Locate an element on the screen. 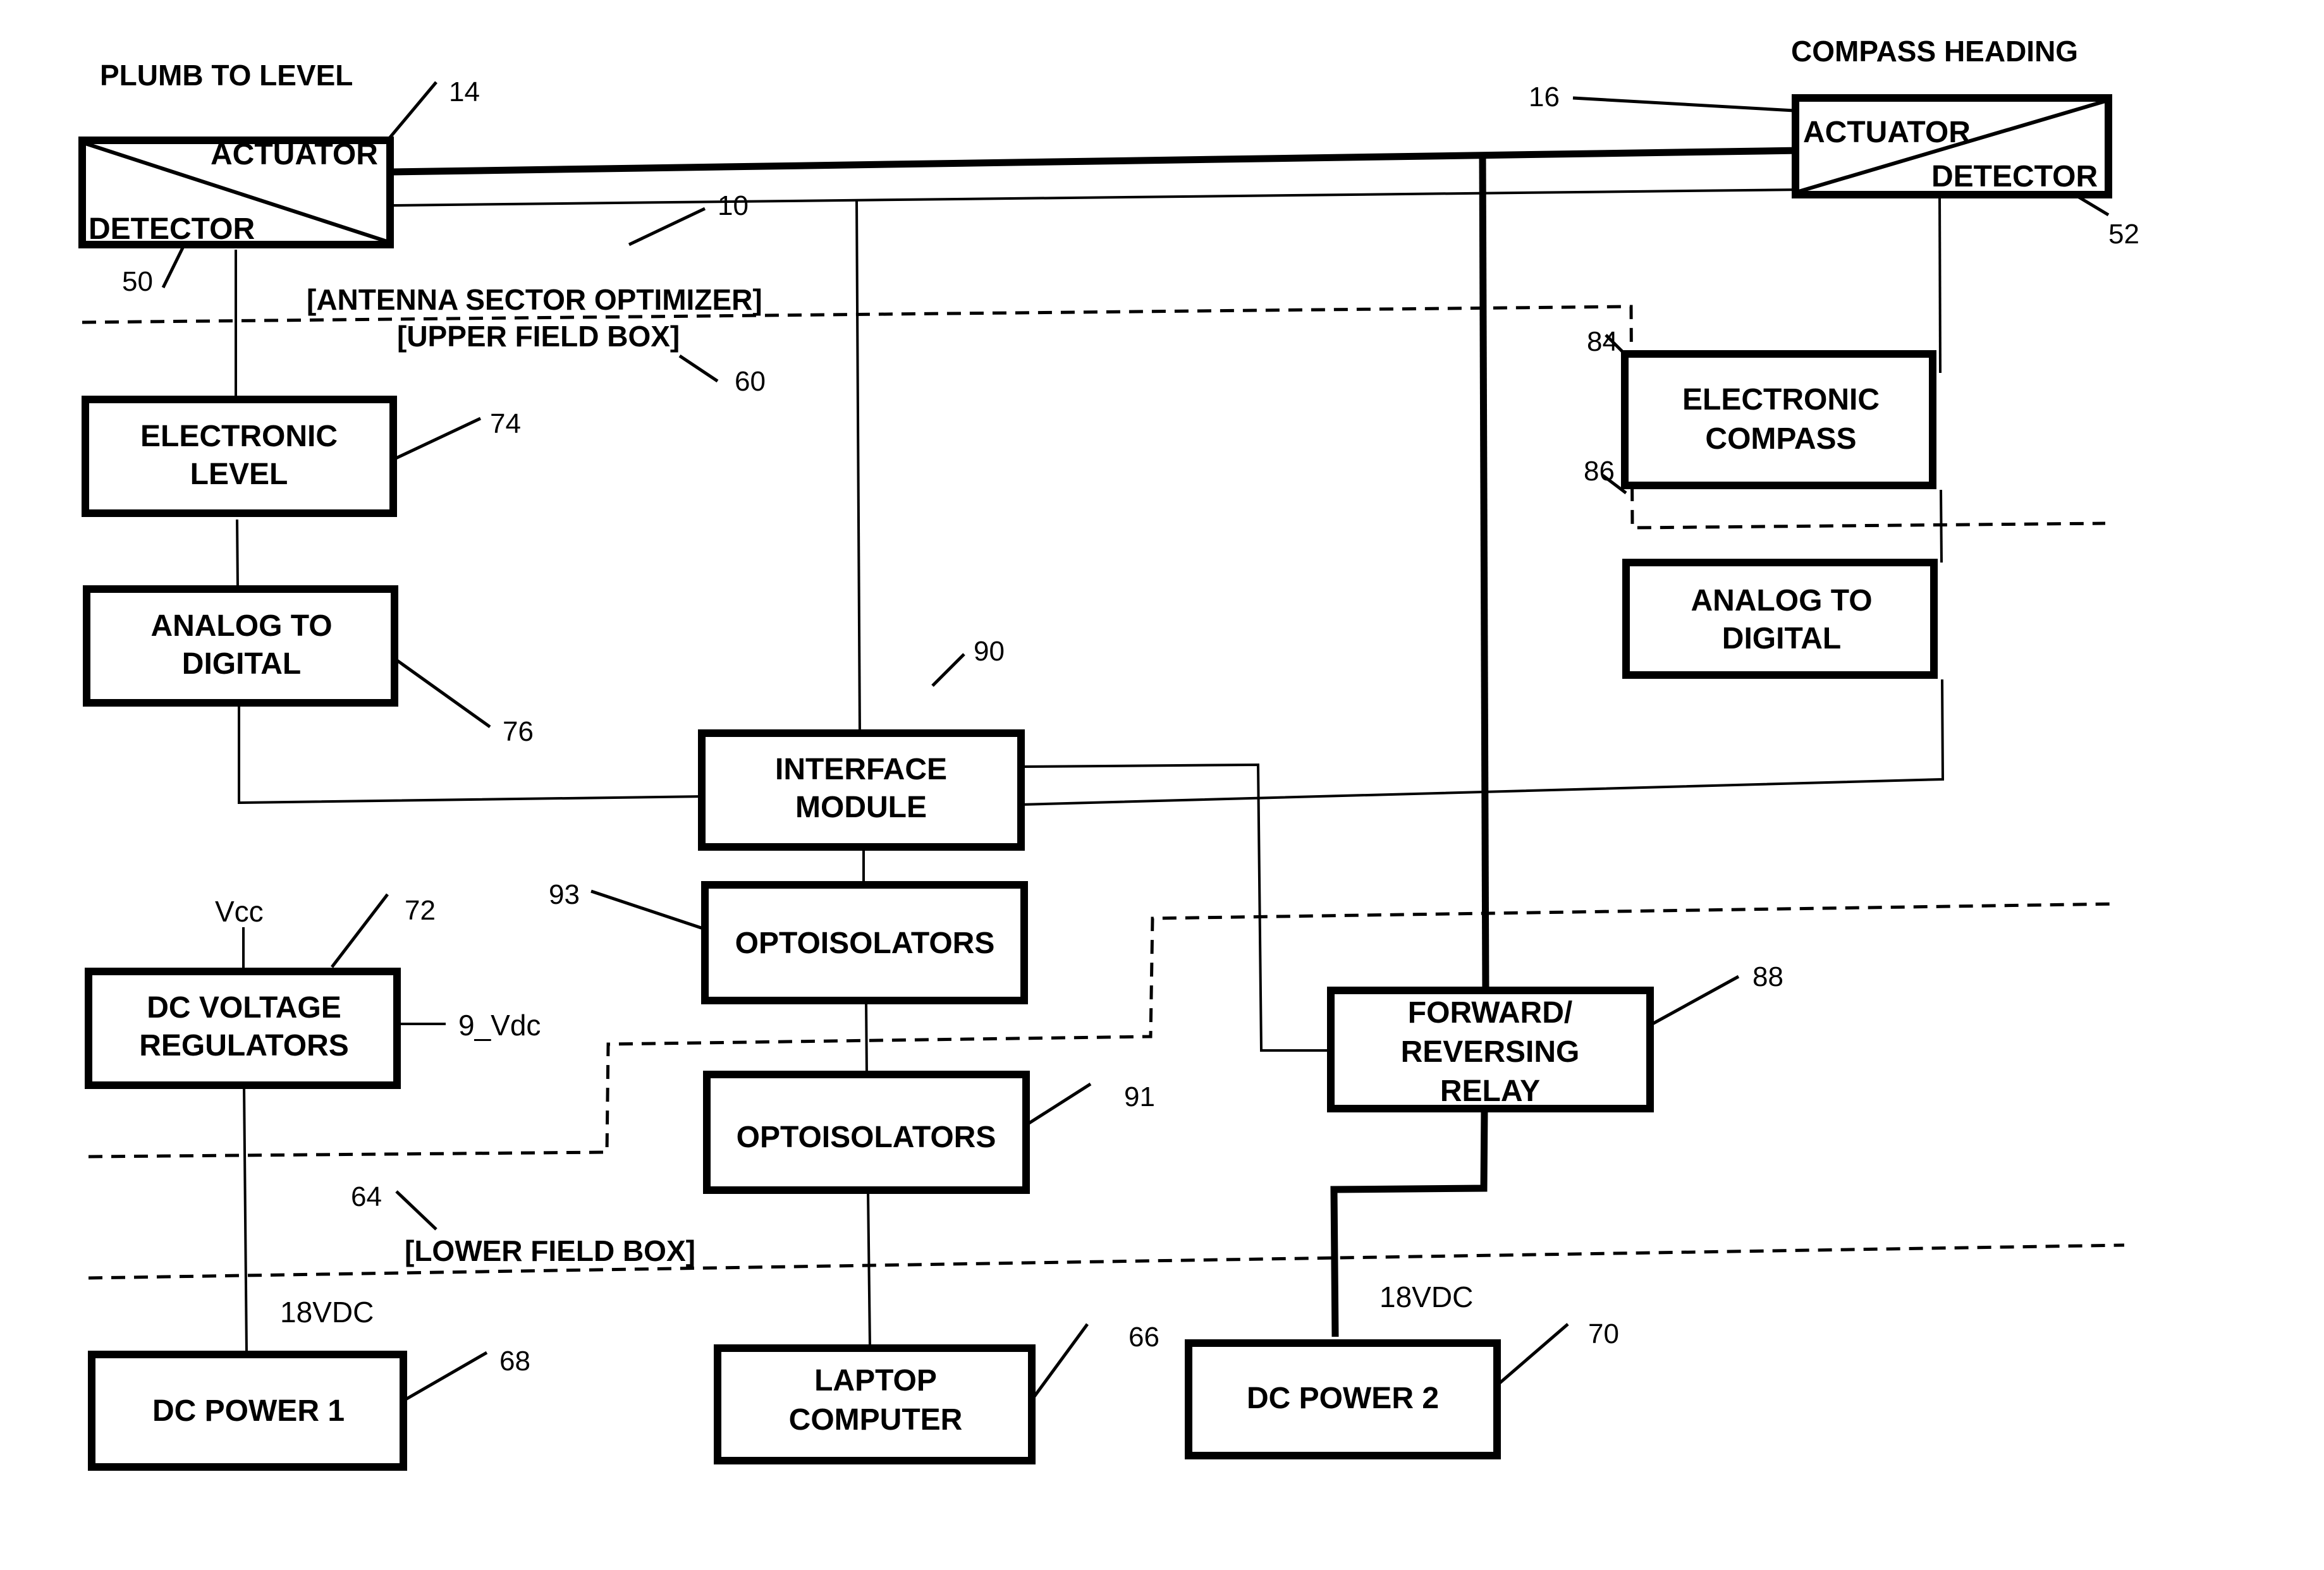 The height and width of the screenshot is (1570, 2324). ref-86: 86 is located at coordinates (1599, 472).